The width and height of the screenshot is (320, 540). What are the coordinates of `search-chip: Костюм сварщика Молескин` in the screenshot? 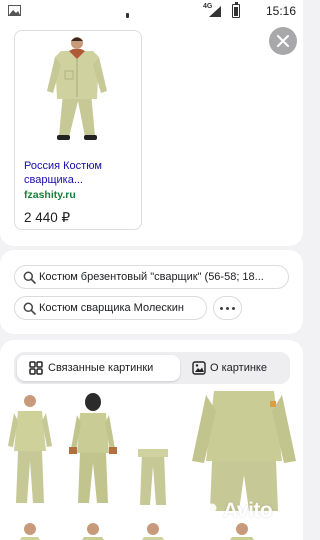 It's located at (110, 308).